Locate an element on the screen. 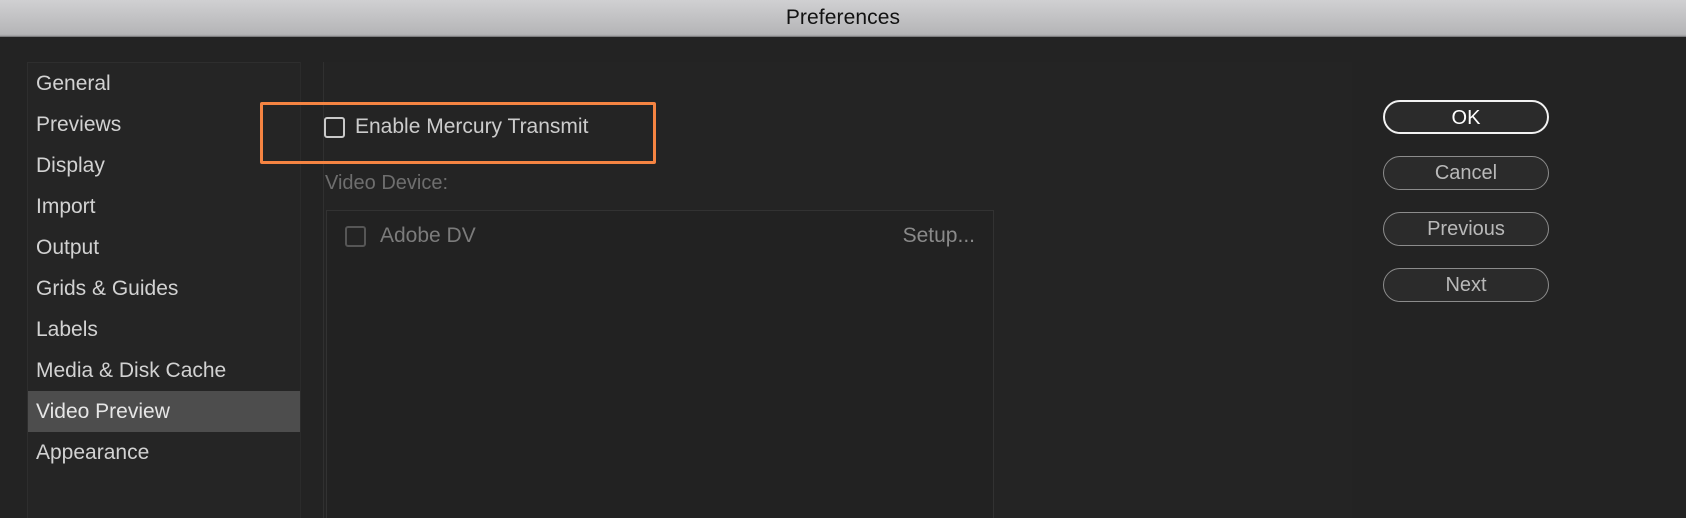  dialog-button-column: OK Cancel Previous Next is located at coordinates (1466, 212).